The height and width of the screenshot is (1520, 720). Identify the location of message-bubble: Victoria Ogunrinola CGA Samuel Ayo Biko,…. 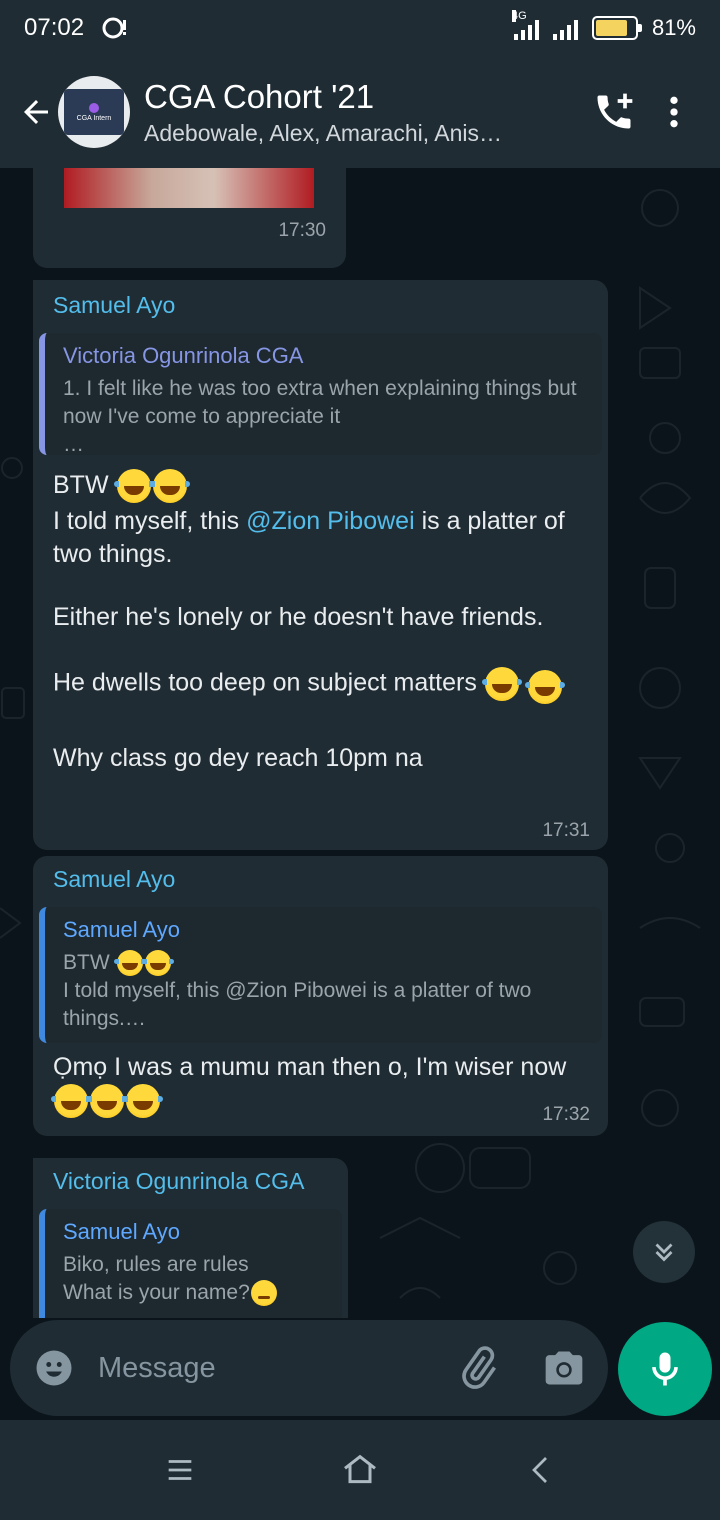
(190, 1238).